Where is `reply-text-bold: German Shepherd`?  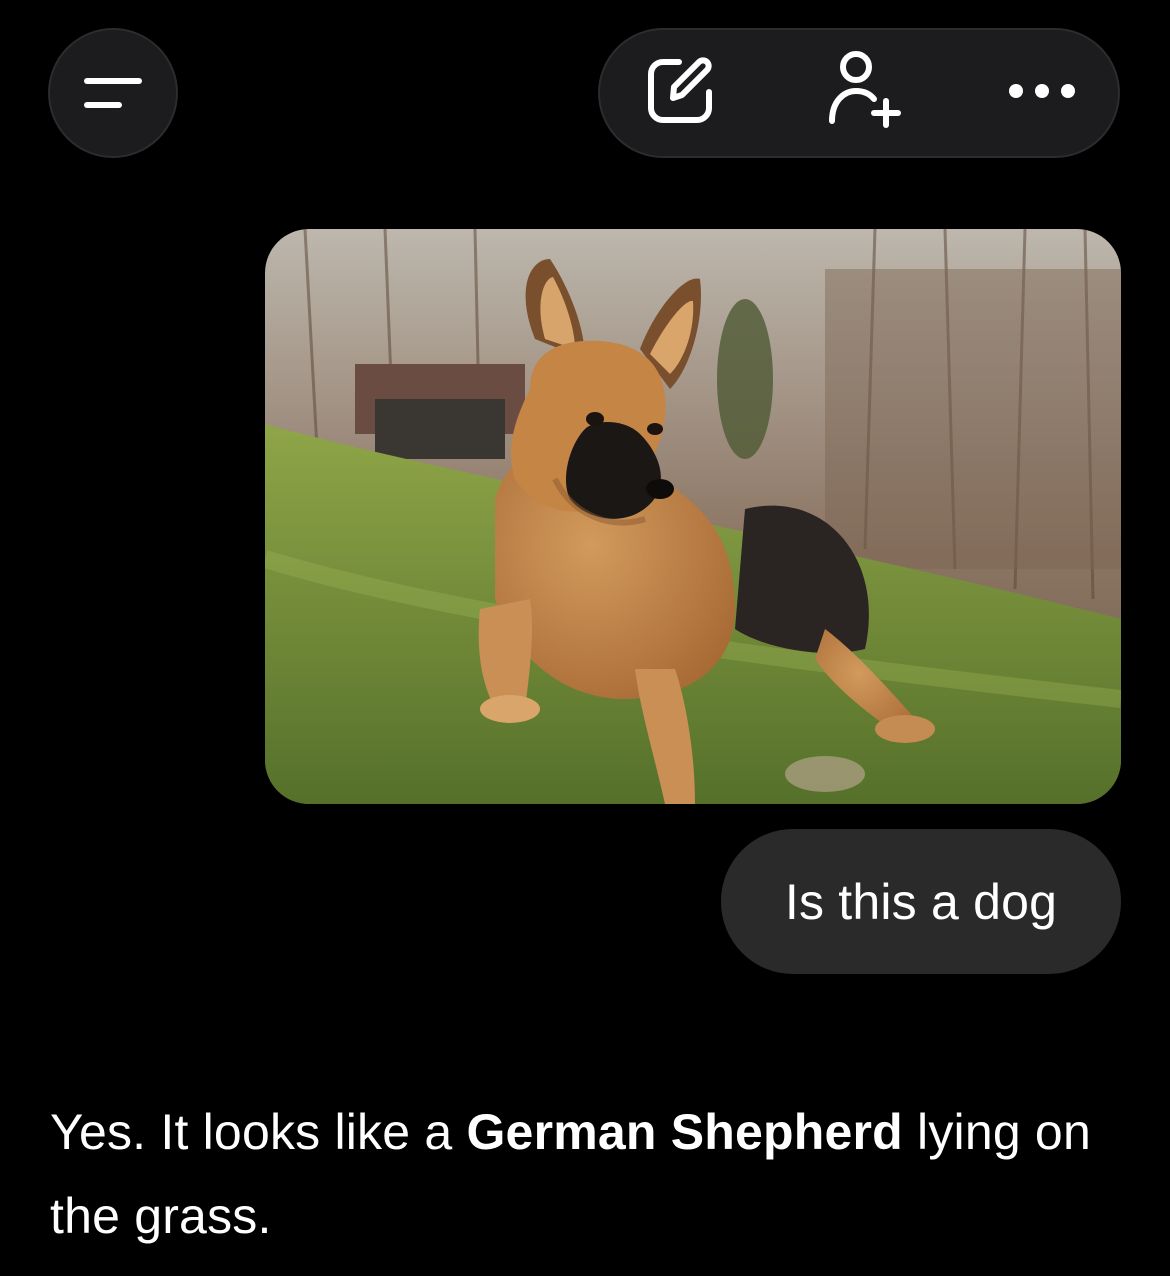
reply-text-bold: German Shepherd is located at coordinates (684, 1132).